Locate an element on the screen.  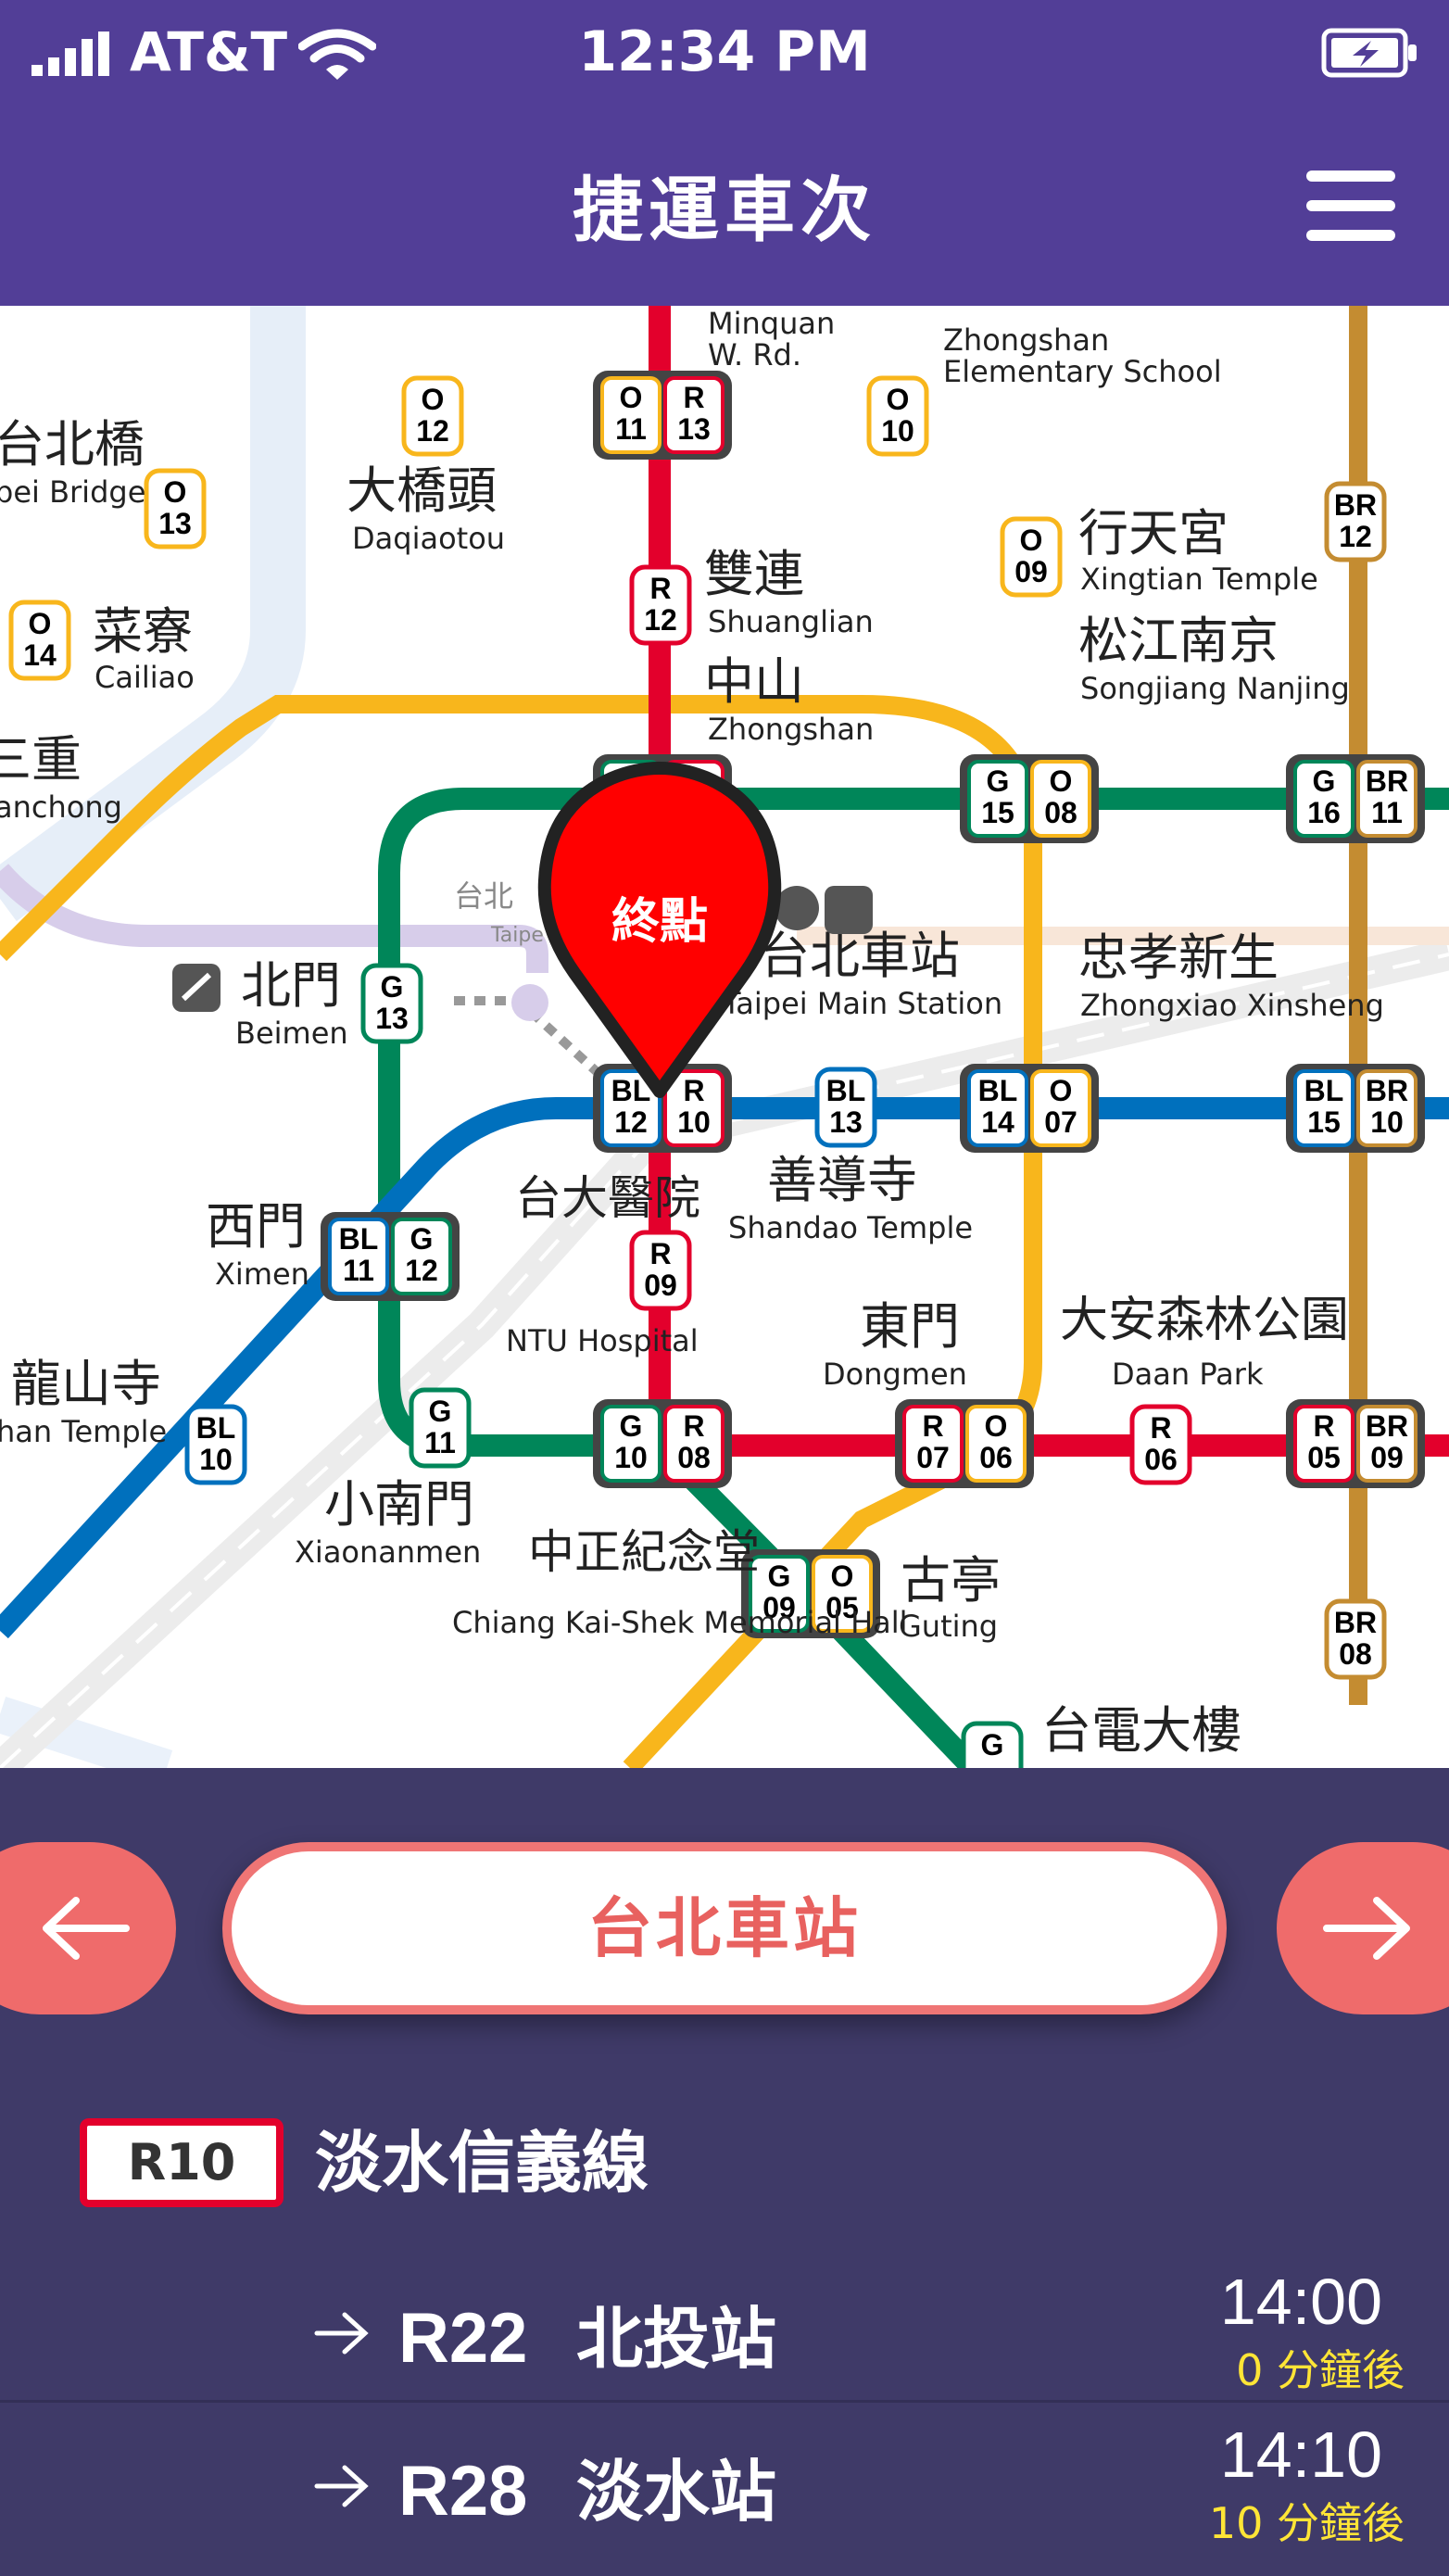
map-label: 菜寮 is located at coordinates (143, 632).